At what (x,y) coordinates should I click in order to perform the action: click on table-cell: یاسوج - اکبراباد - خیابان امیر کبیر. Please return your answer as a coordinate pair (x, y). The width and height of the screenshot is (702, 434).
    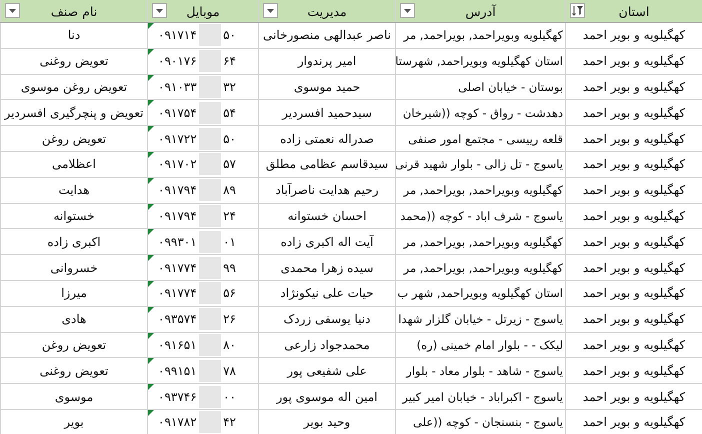
    Looking at the image, I should click on (480, 396).